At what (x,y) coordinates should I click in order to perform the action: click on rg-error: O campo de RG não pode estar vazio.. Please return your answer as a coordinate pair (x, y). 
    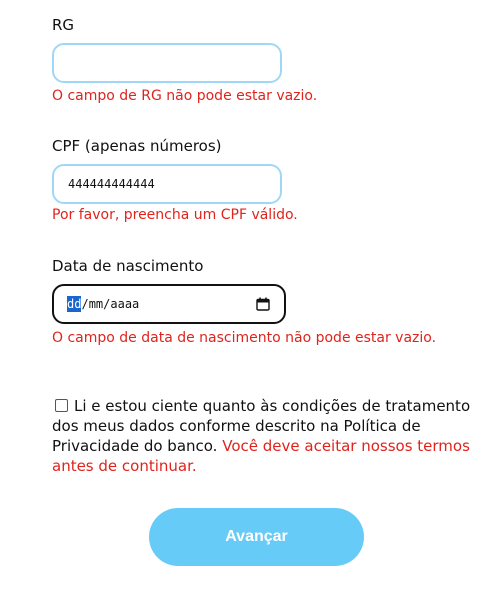
    Looking at the image, I should click on (185, 96).